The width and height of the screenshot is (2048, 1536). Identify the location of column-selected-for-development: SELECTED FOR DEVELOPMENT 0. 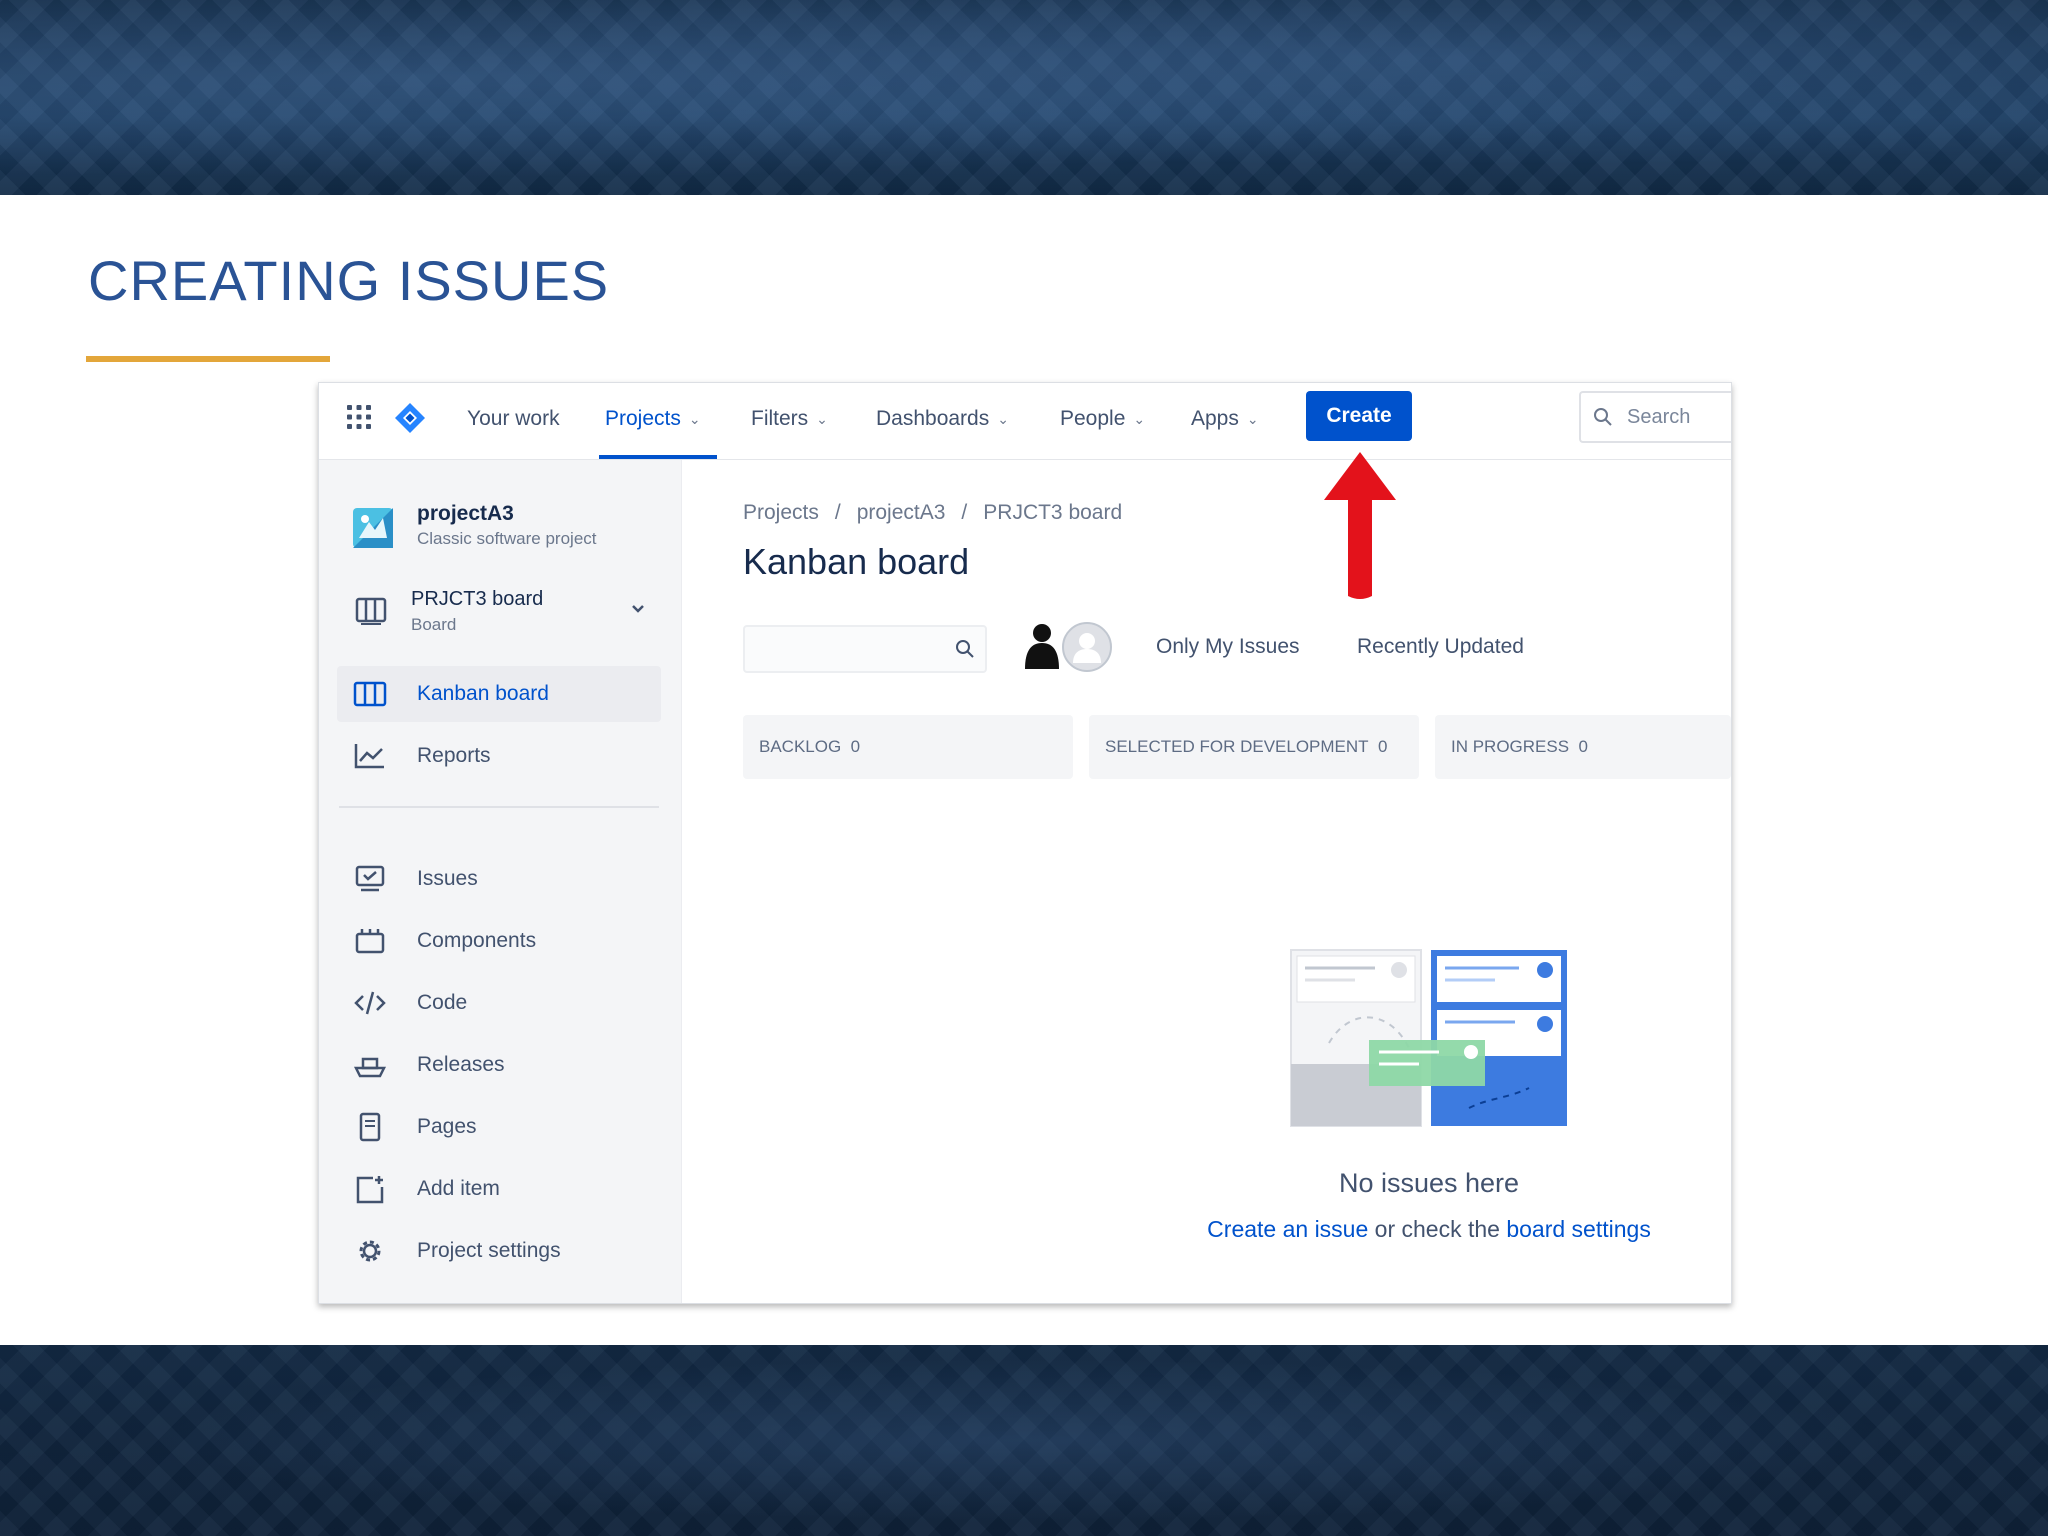
(1254, 747).